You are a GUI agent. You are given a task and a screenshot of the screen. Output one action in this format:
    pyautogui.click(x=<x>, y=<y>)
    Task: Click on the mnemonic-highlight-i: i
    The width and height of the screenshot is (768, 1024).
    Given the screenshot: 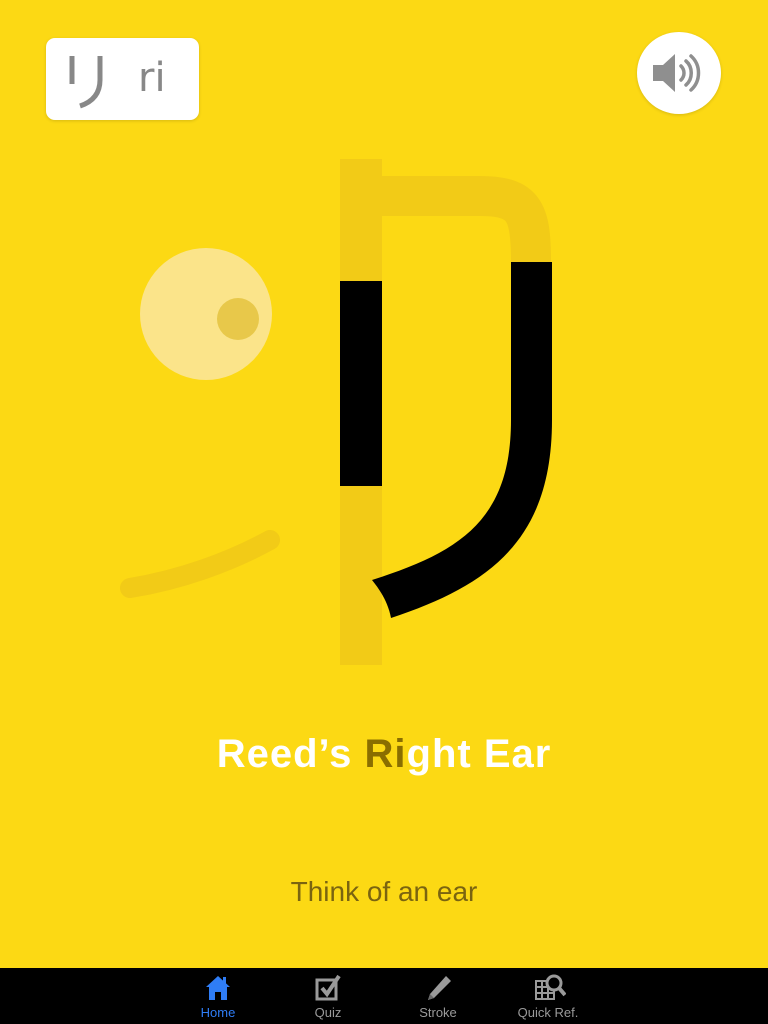 What is the action you would take?
    pyautogui.click(x=400, y=754)
    